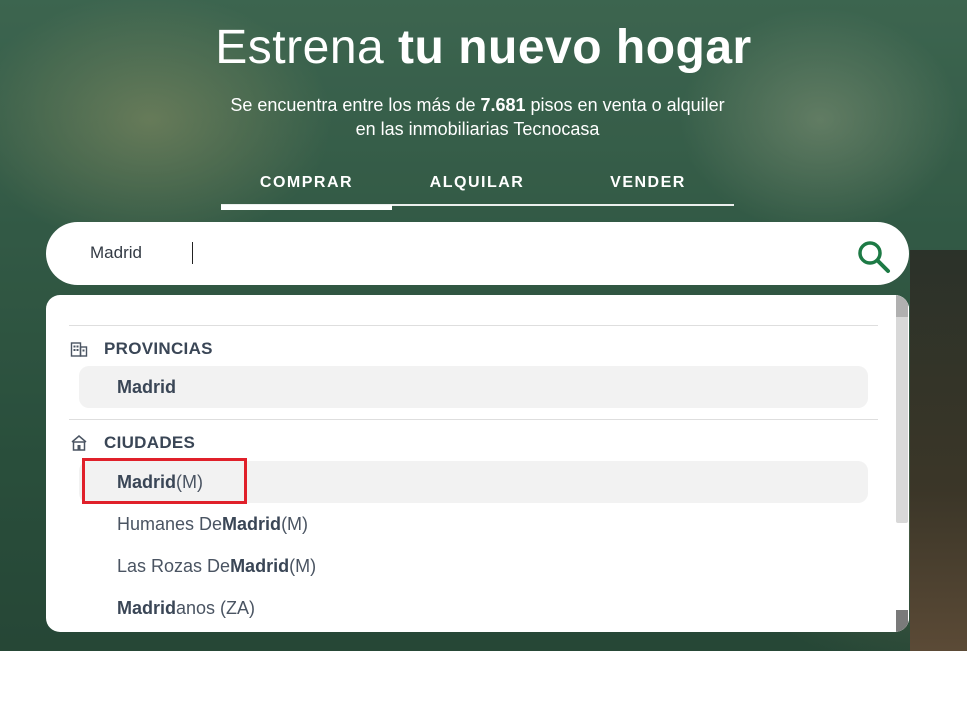 This screenshot has width=967, height=702. Describe the element at coordinates (170, 523) in the screenshot. I see `text-pre: Humanes De` at that location.